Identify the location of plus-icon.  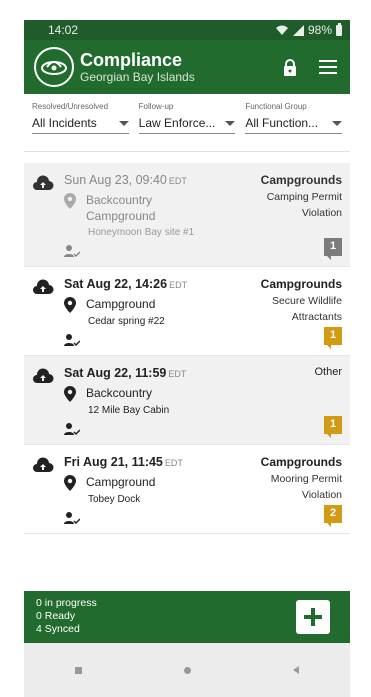
(313, 617).